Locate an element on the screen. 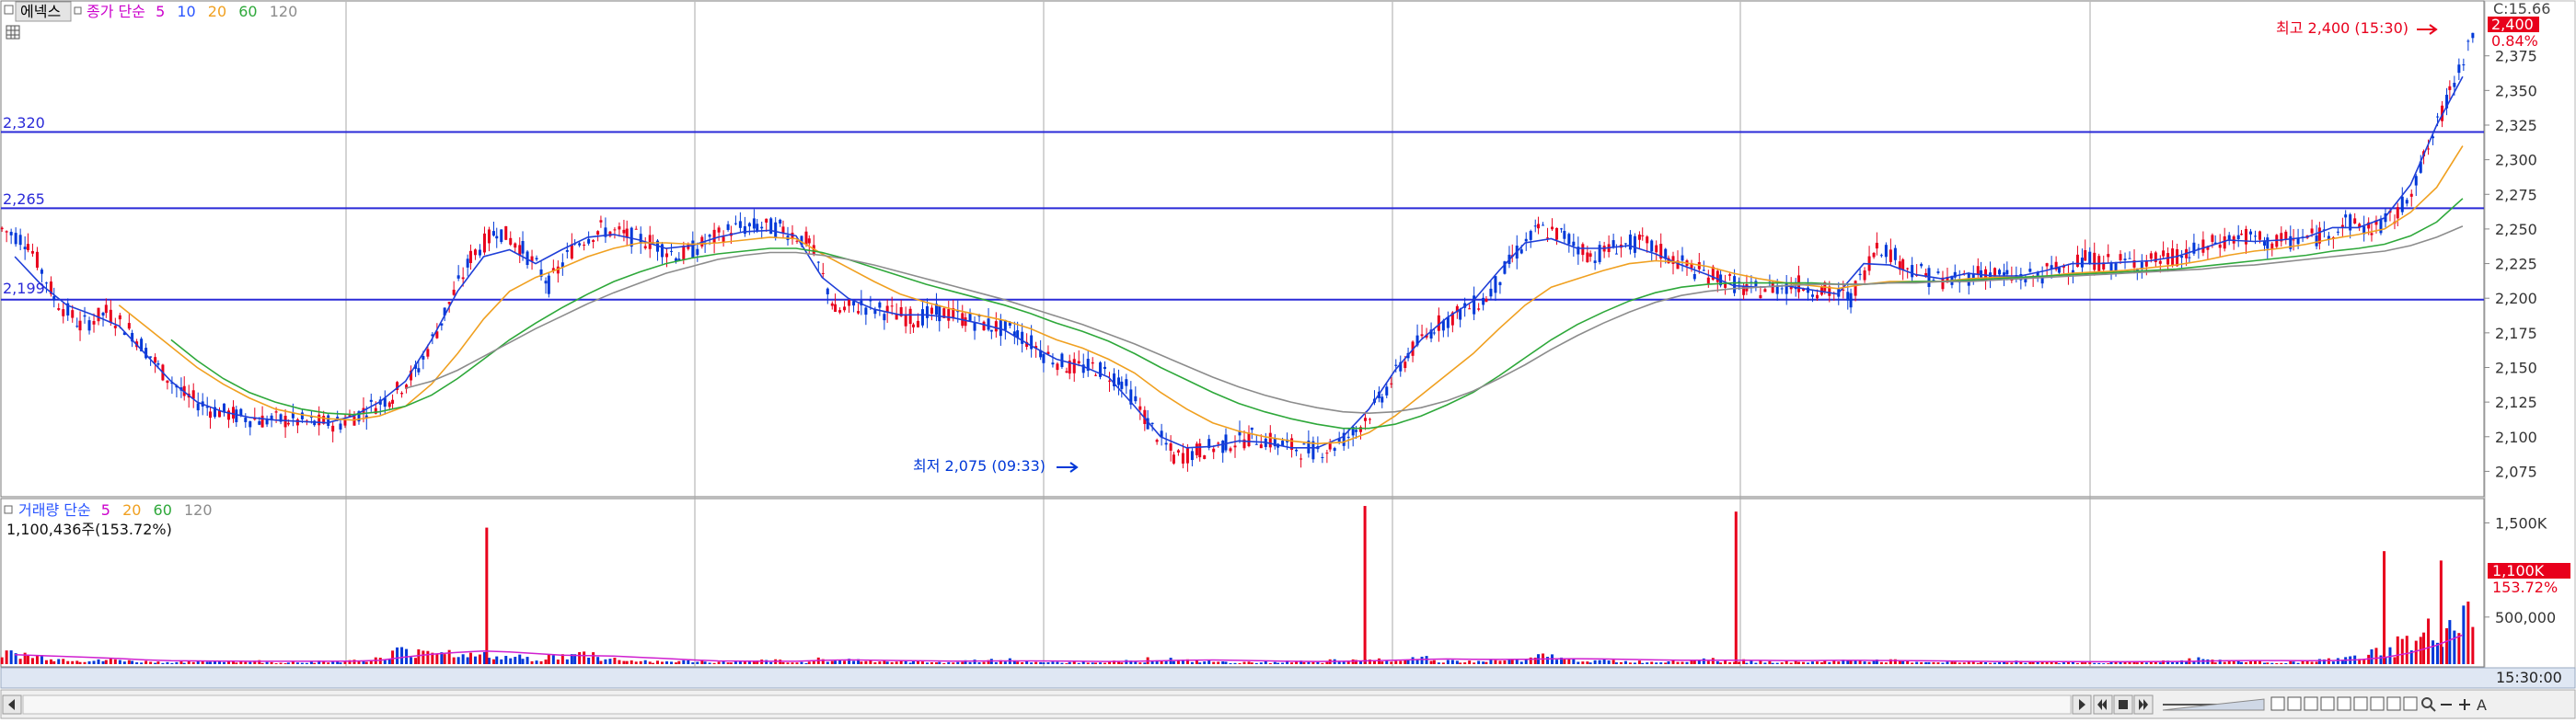 This screenshot has height=723, width=2576. stop-button is located at coordinates (2123, 704).